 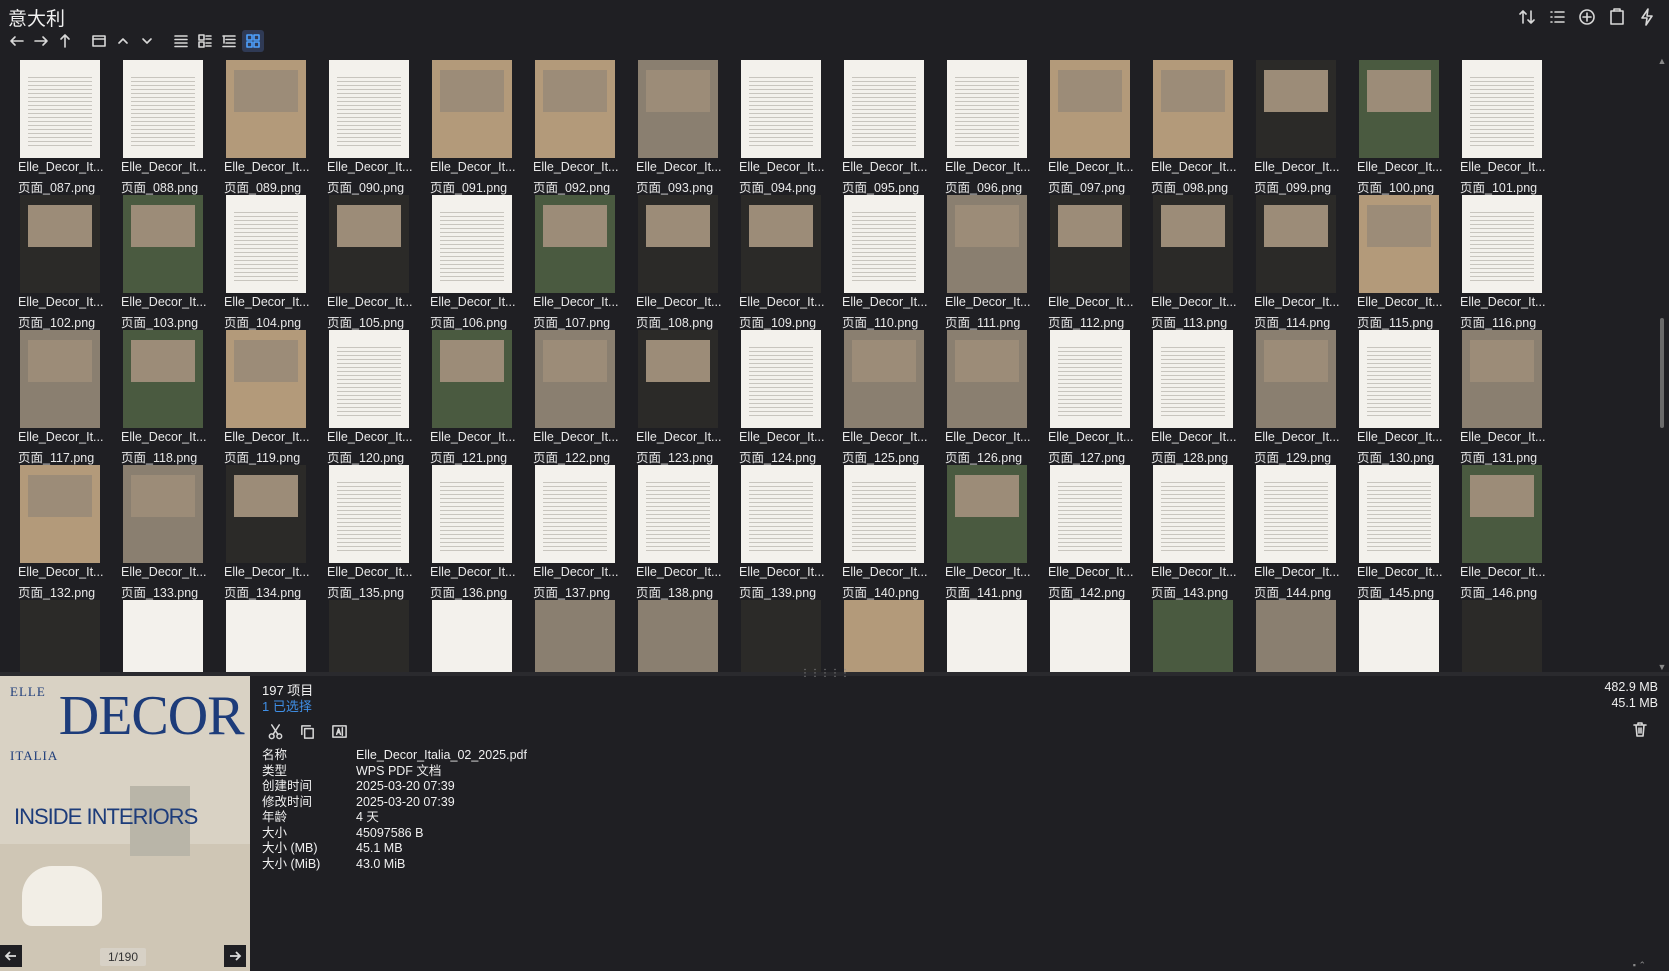 What do you see at coordinates (268, 395) in the screenshot?
I see `file-tile: Elle_Decor_It... 页面_119.png` at bounding box center [268, 395].